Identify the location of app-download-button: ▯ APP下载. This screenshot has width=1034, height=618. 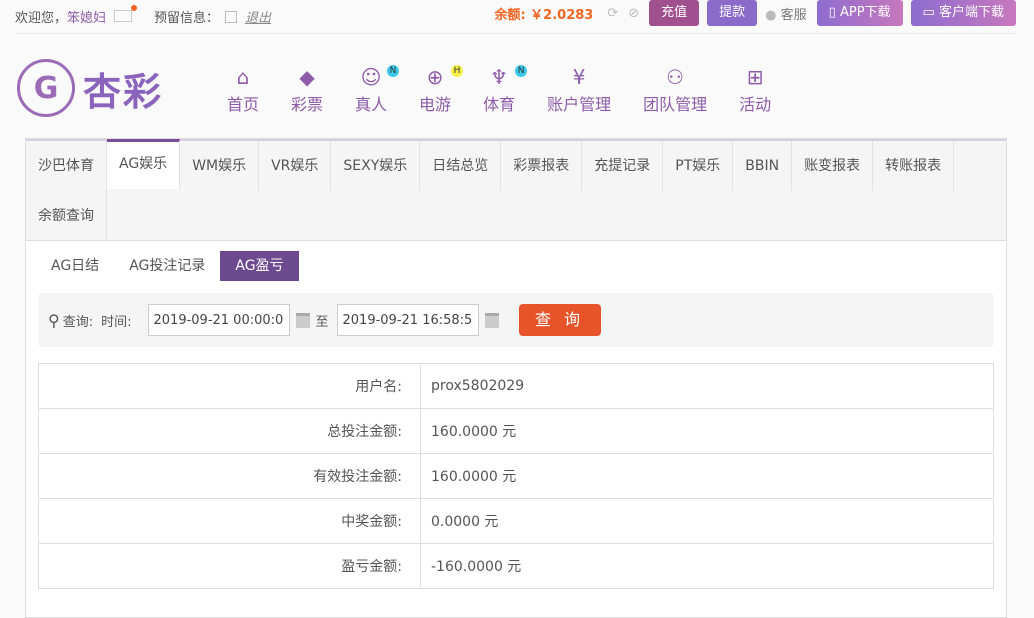
(859, 13).